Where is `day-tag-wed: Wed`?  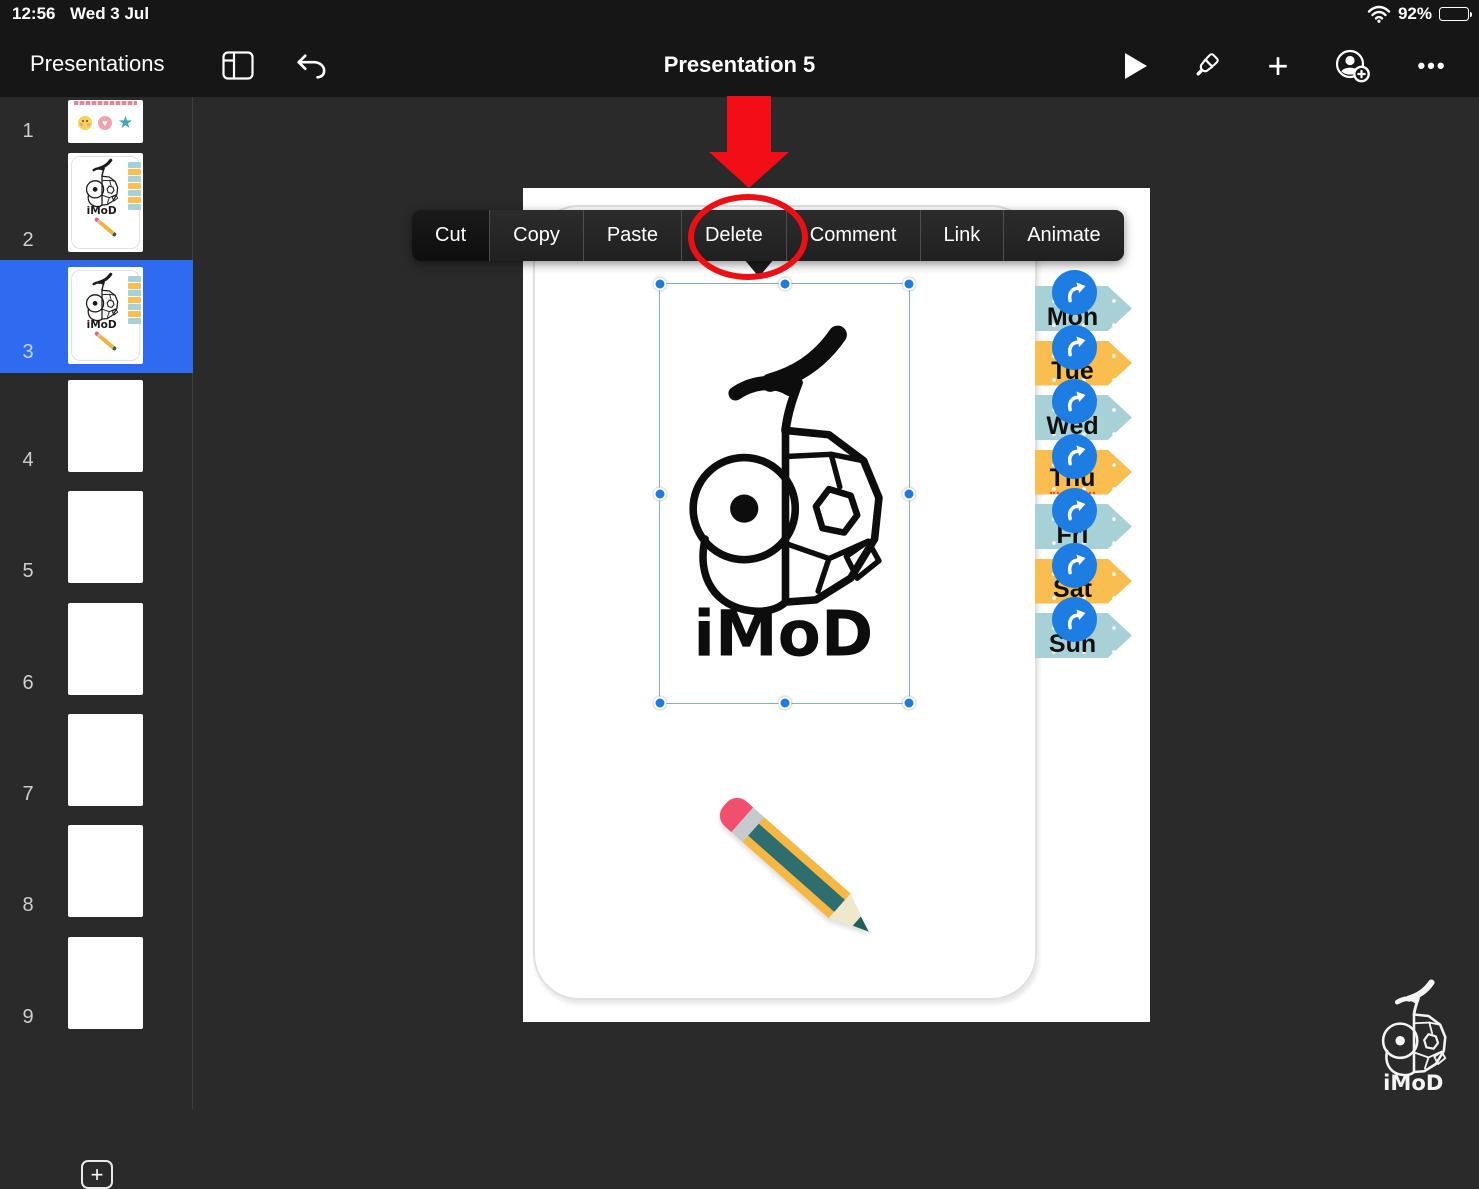
day-tag-wed: Wed is located at coordinates (1095, 409).